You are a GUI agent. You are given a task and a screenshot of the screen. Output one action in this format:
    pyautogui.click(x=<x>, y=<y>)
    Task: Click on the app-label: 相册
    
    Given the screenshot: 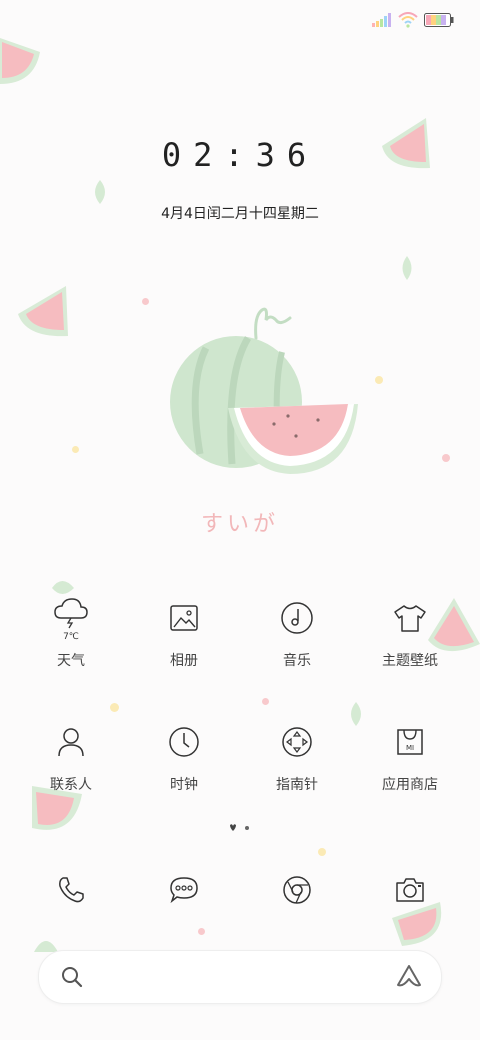 What is the action you would take?
    pyautogui.click(x=184, y=661)
    